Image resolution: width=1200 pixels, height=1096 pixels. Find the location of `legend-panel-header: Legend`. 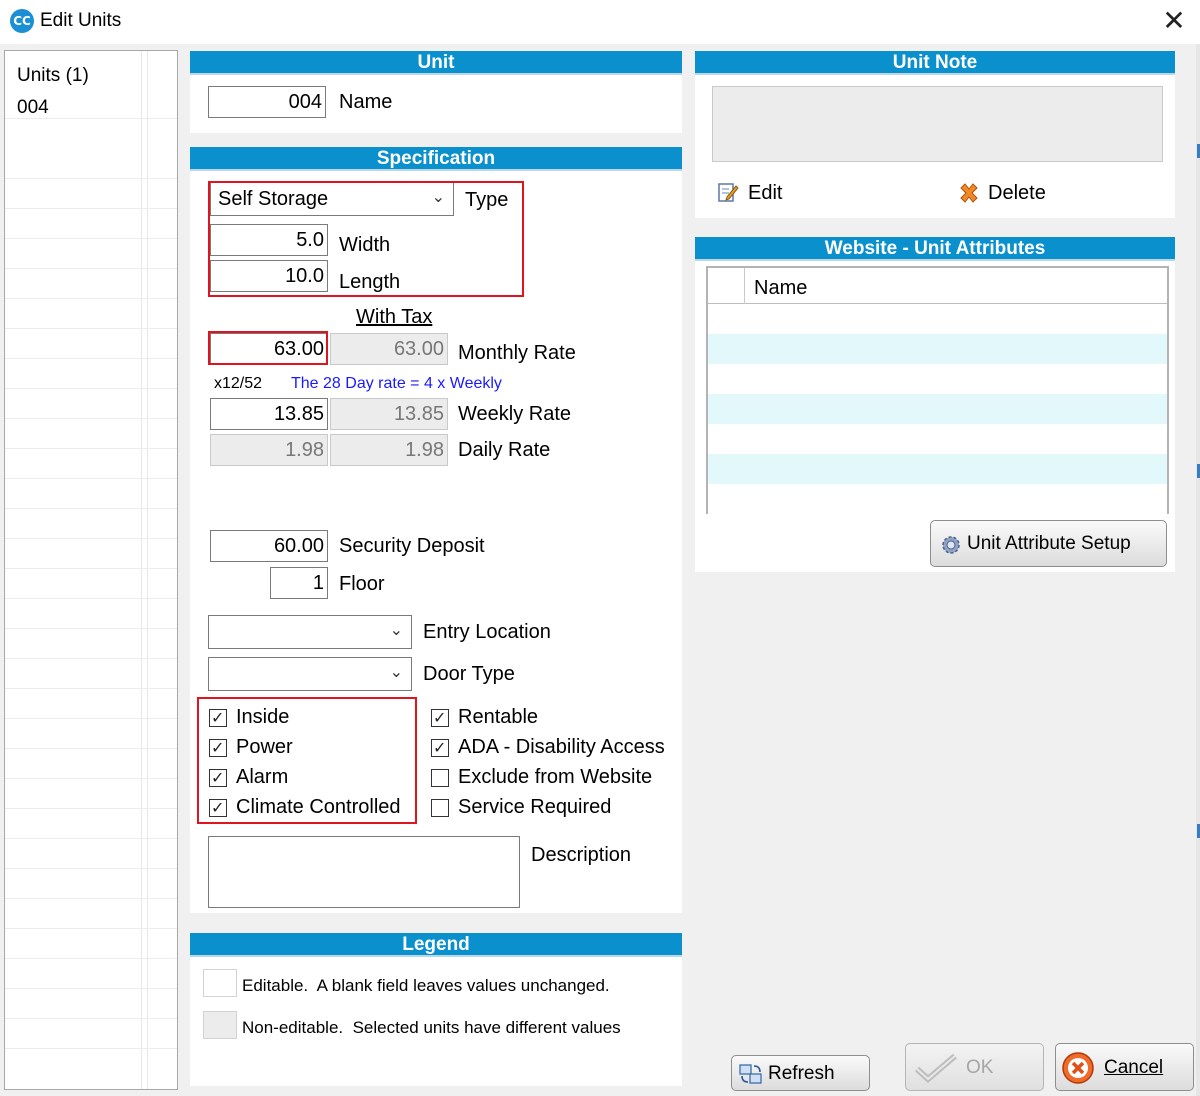

legend-panel-header: Legend is located at coordinates (436, 945).